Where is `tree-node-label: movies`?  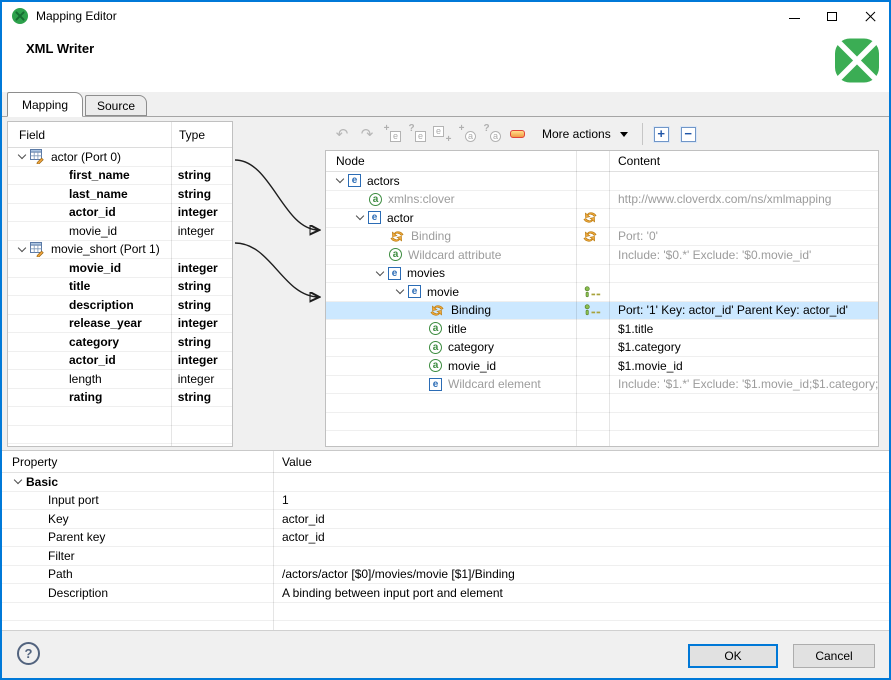 tree-node-label: movies is located at coordinates (426, 273).